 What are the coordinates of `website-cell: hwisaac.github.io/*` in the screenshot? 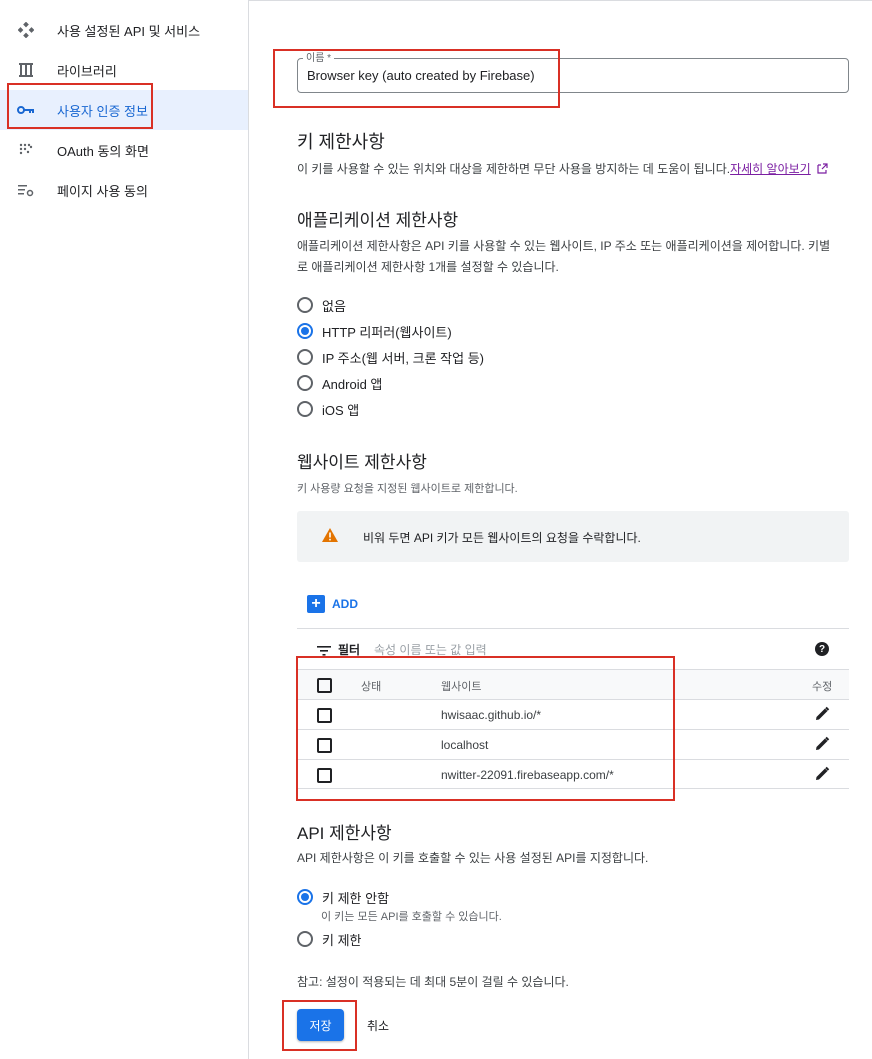 It's located at (491, 715).